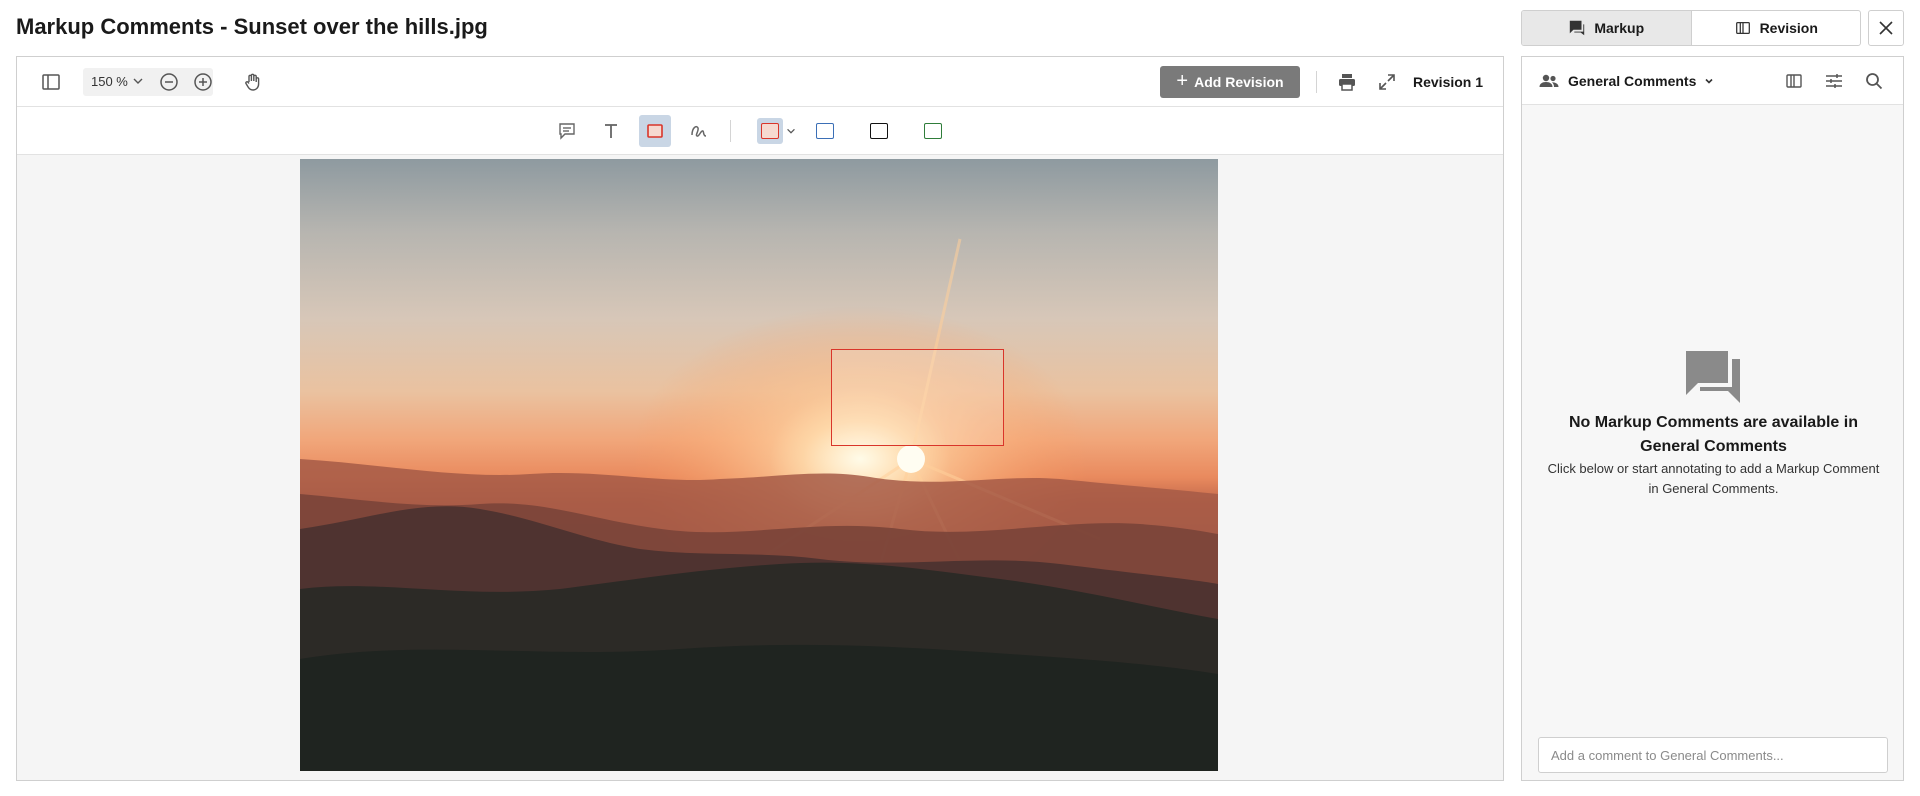 This screenshot has height=796, width=1920. What do you see at coordinates (1239, 82) in the screenshot?
I see `add-revision-label: Add Revision` at bounding box center [1239, 82].